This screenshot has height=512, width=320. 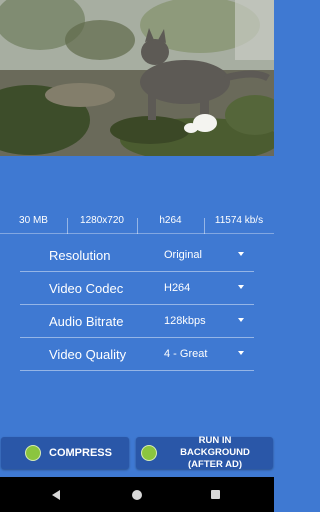 I want to click on home-icon, so click(x=137, y=495).